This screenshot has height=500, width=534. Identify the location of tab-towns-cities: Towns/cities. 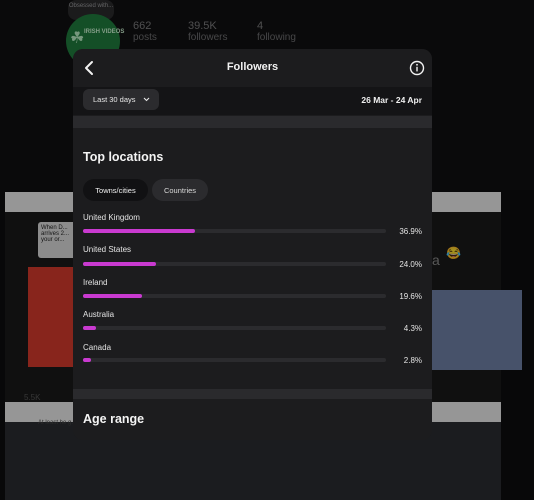
(115, 190).